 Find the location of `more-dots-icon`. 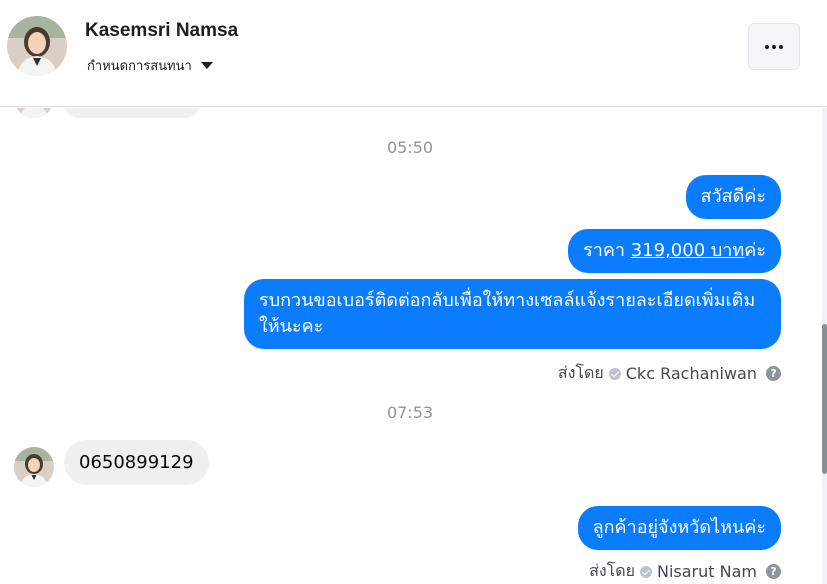

more-dots-icon is located at coordinates (774, 46).